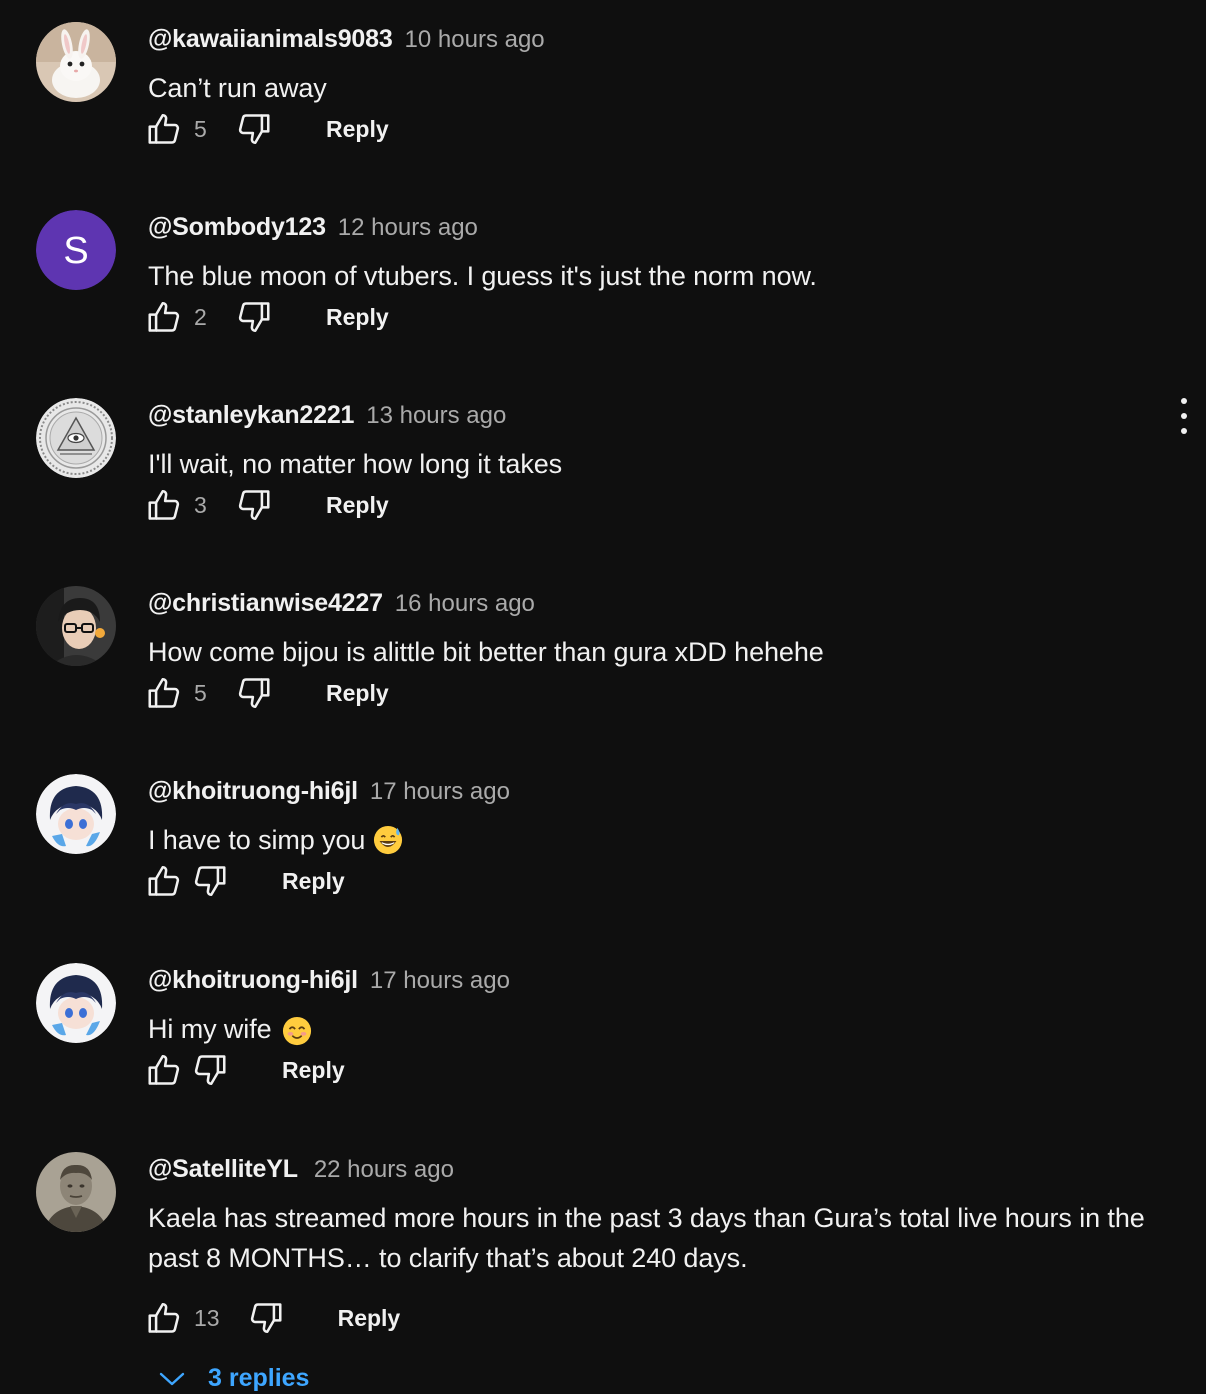 The width and height of the screenshot is (1206, 1394). I want to click on avatar: S, so click(76, 250).